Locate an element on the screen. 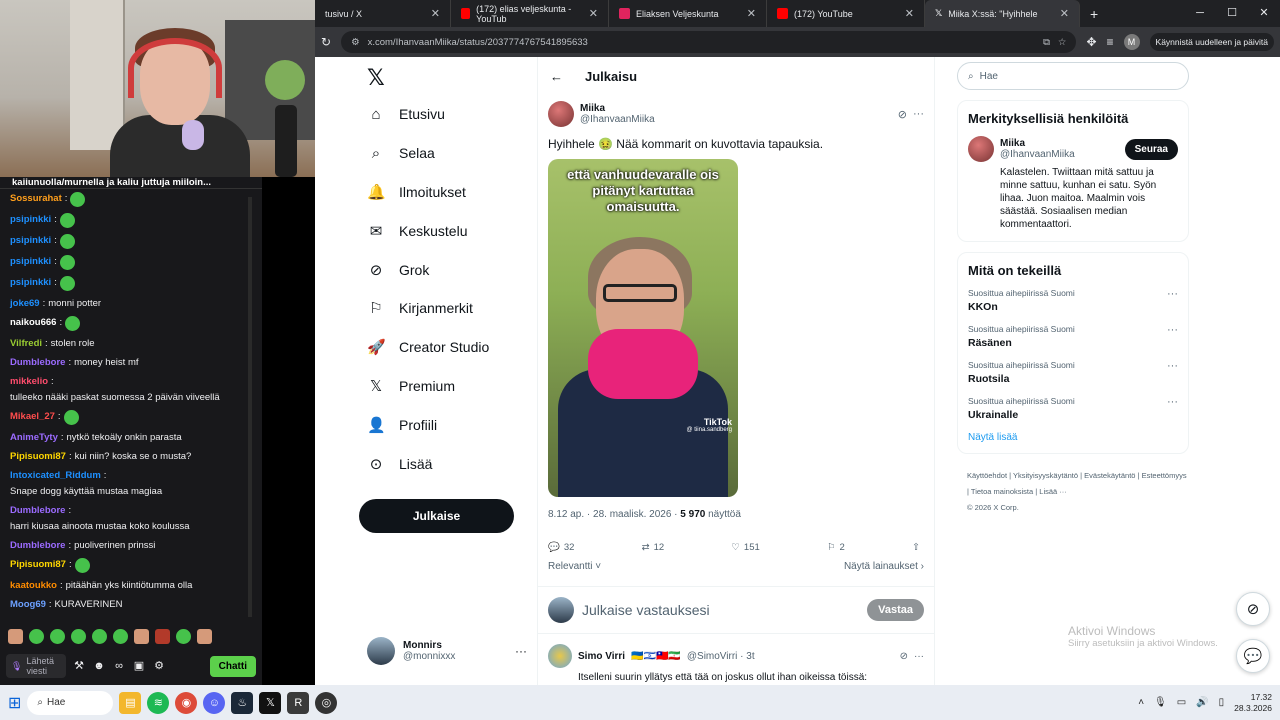  reply-action: 💬 32 is located at coordinates (561, 547).